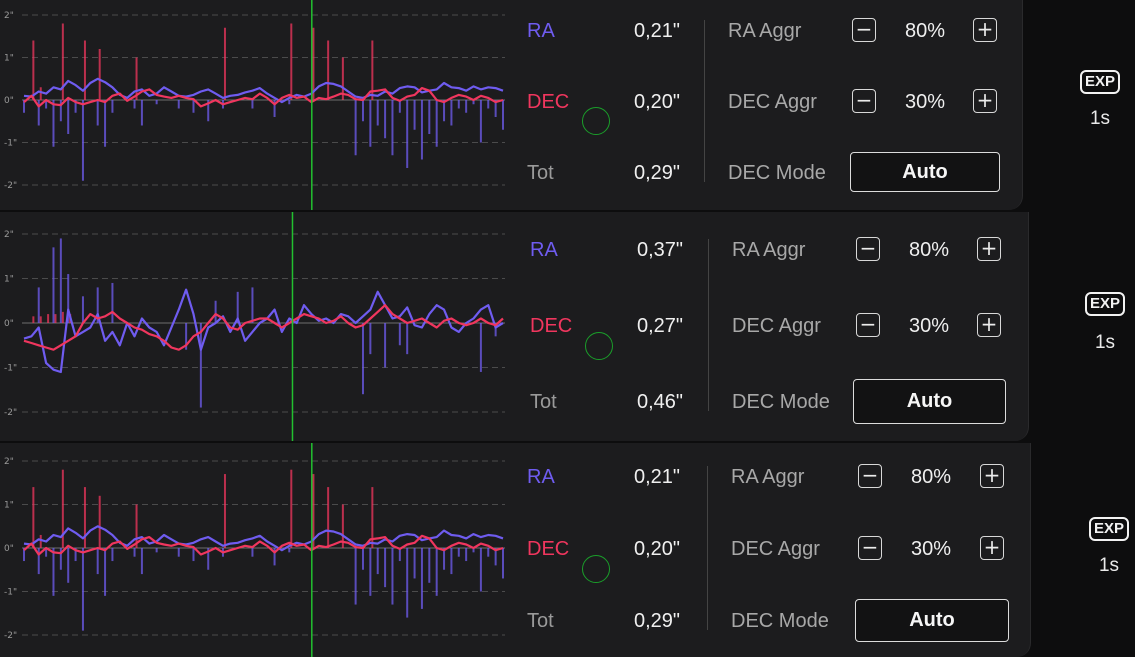 The width and height of the screenshot is (1135, 657). What do you see at coordinates (659, 402) in the screenshot?
I see `tot-value: 0,46"` at bounding box center [659, 402].